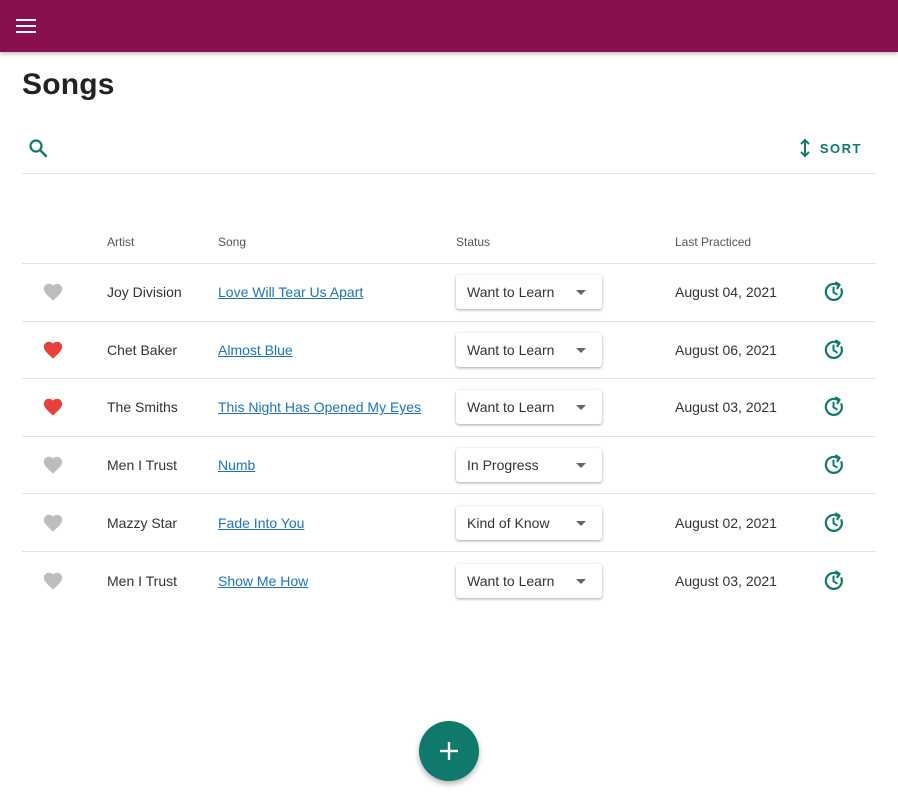  I want to click on sort-button: SORT, so click(830, 148).